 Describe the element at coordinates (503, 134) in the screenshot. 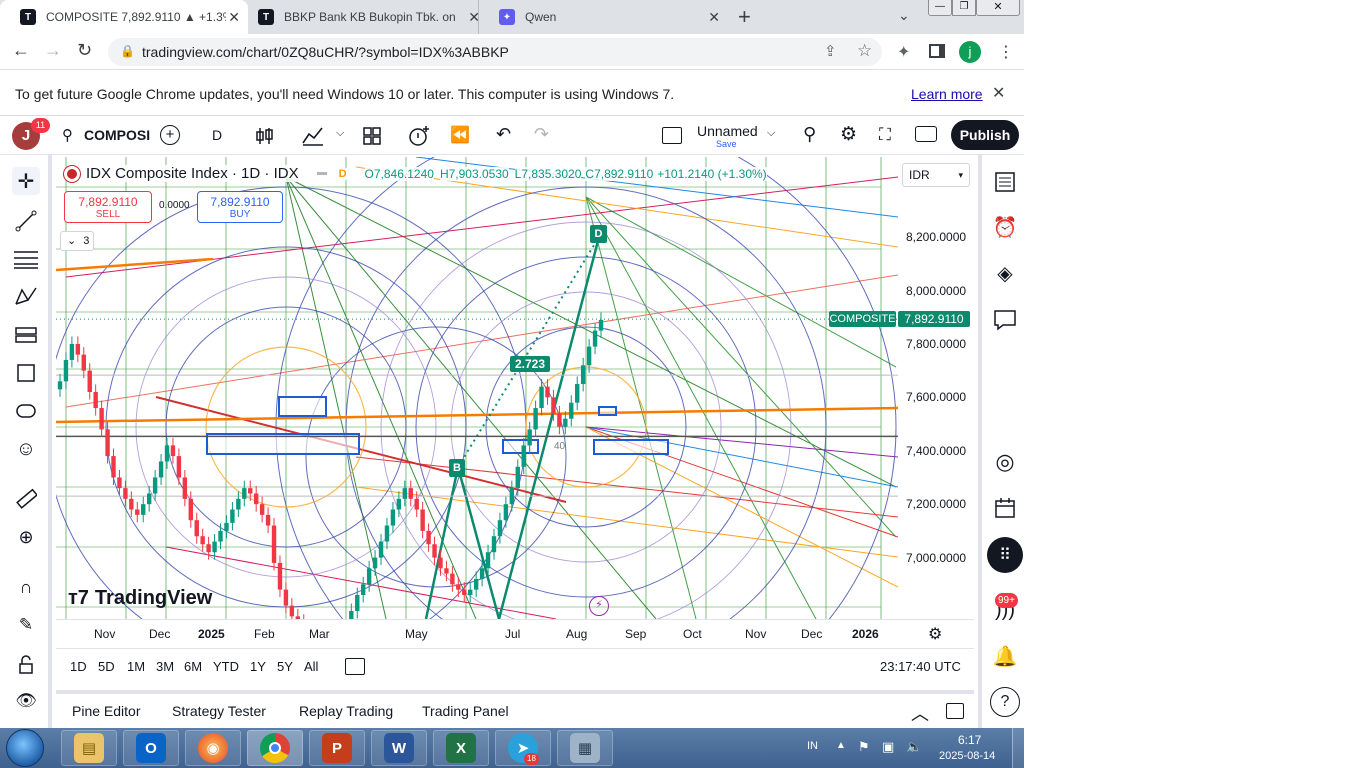

I see `undo-icon: ↶` at that location.